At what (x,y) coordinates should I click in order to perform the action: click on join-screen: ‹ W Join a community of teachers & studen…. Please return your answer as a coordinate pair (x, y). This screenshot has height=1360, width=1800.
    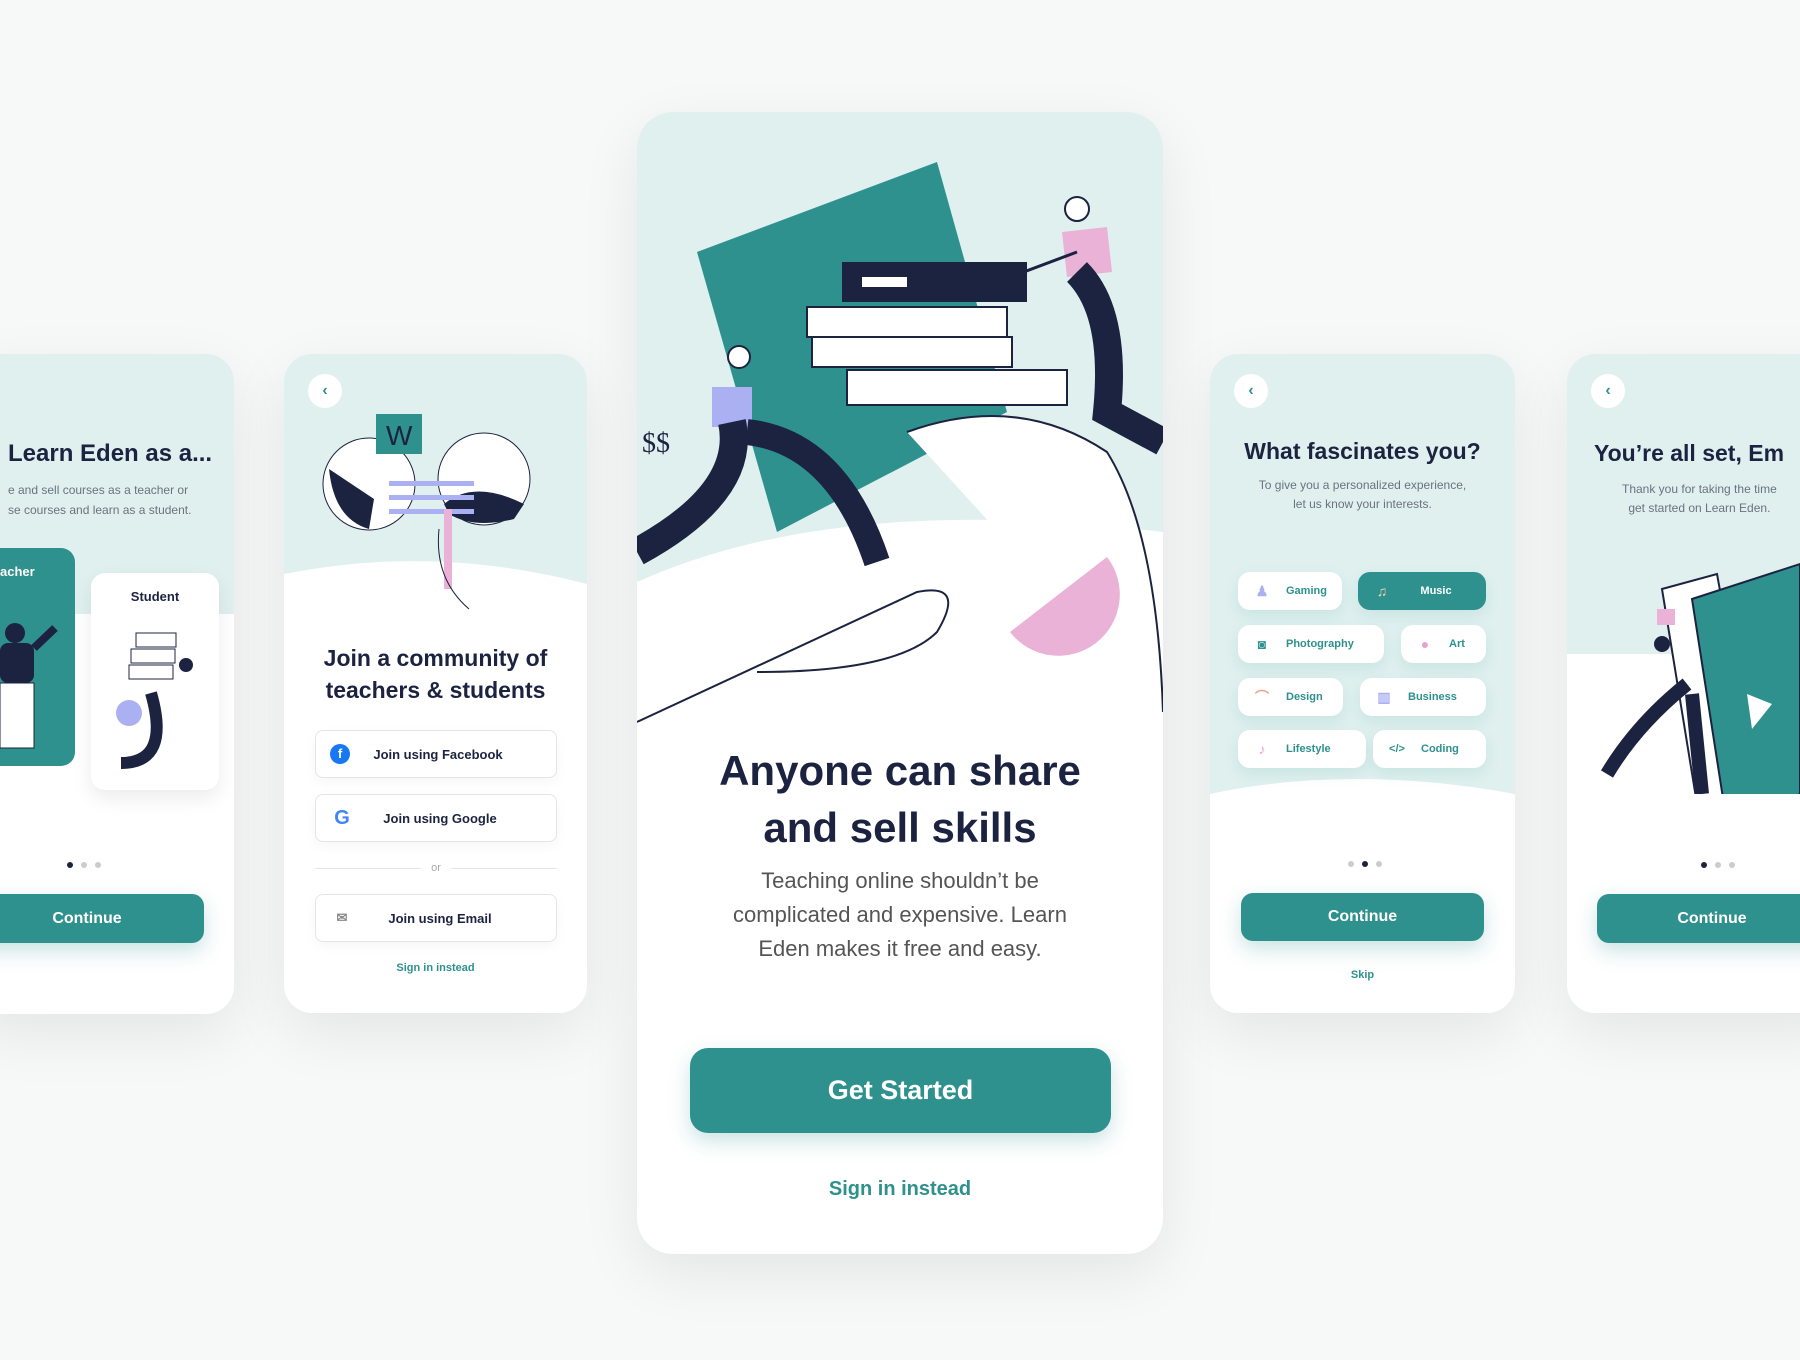
    Looking at the image, I should click on (435, 683).